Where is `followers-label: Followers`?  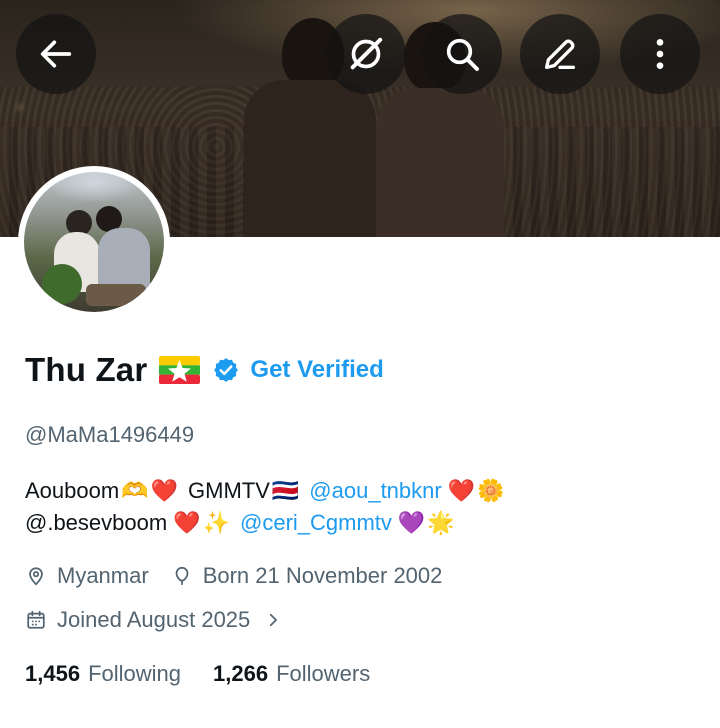
followers-label: Followers is located at coordinates (323, 673).